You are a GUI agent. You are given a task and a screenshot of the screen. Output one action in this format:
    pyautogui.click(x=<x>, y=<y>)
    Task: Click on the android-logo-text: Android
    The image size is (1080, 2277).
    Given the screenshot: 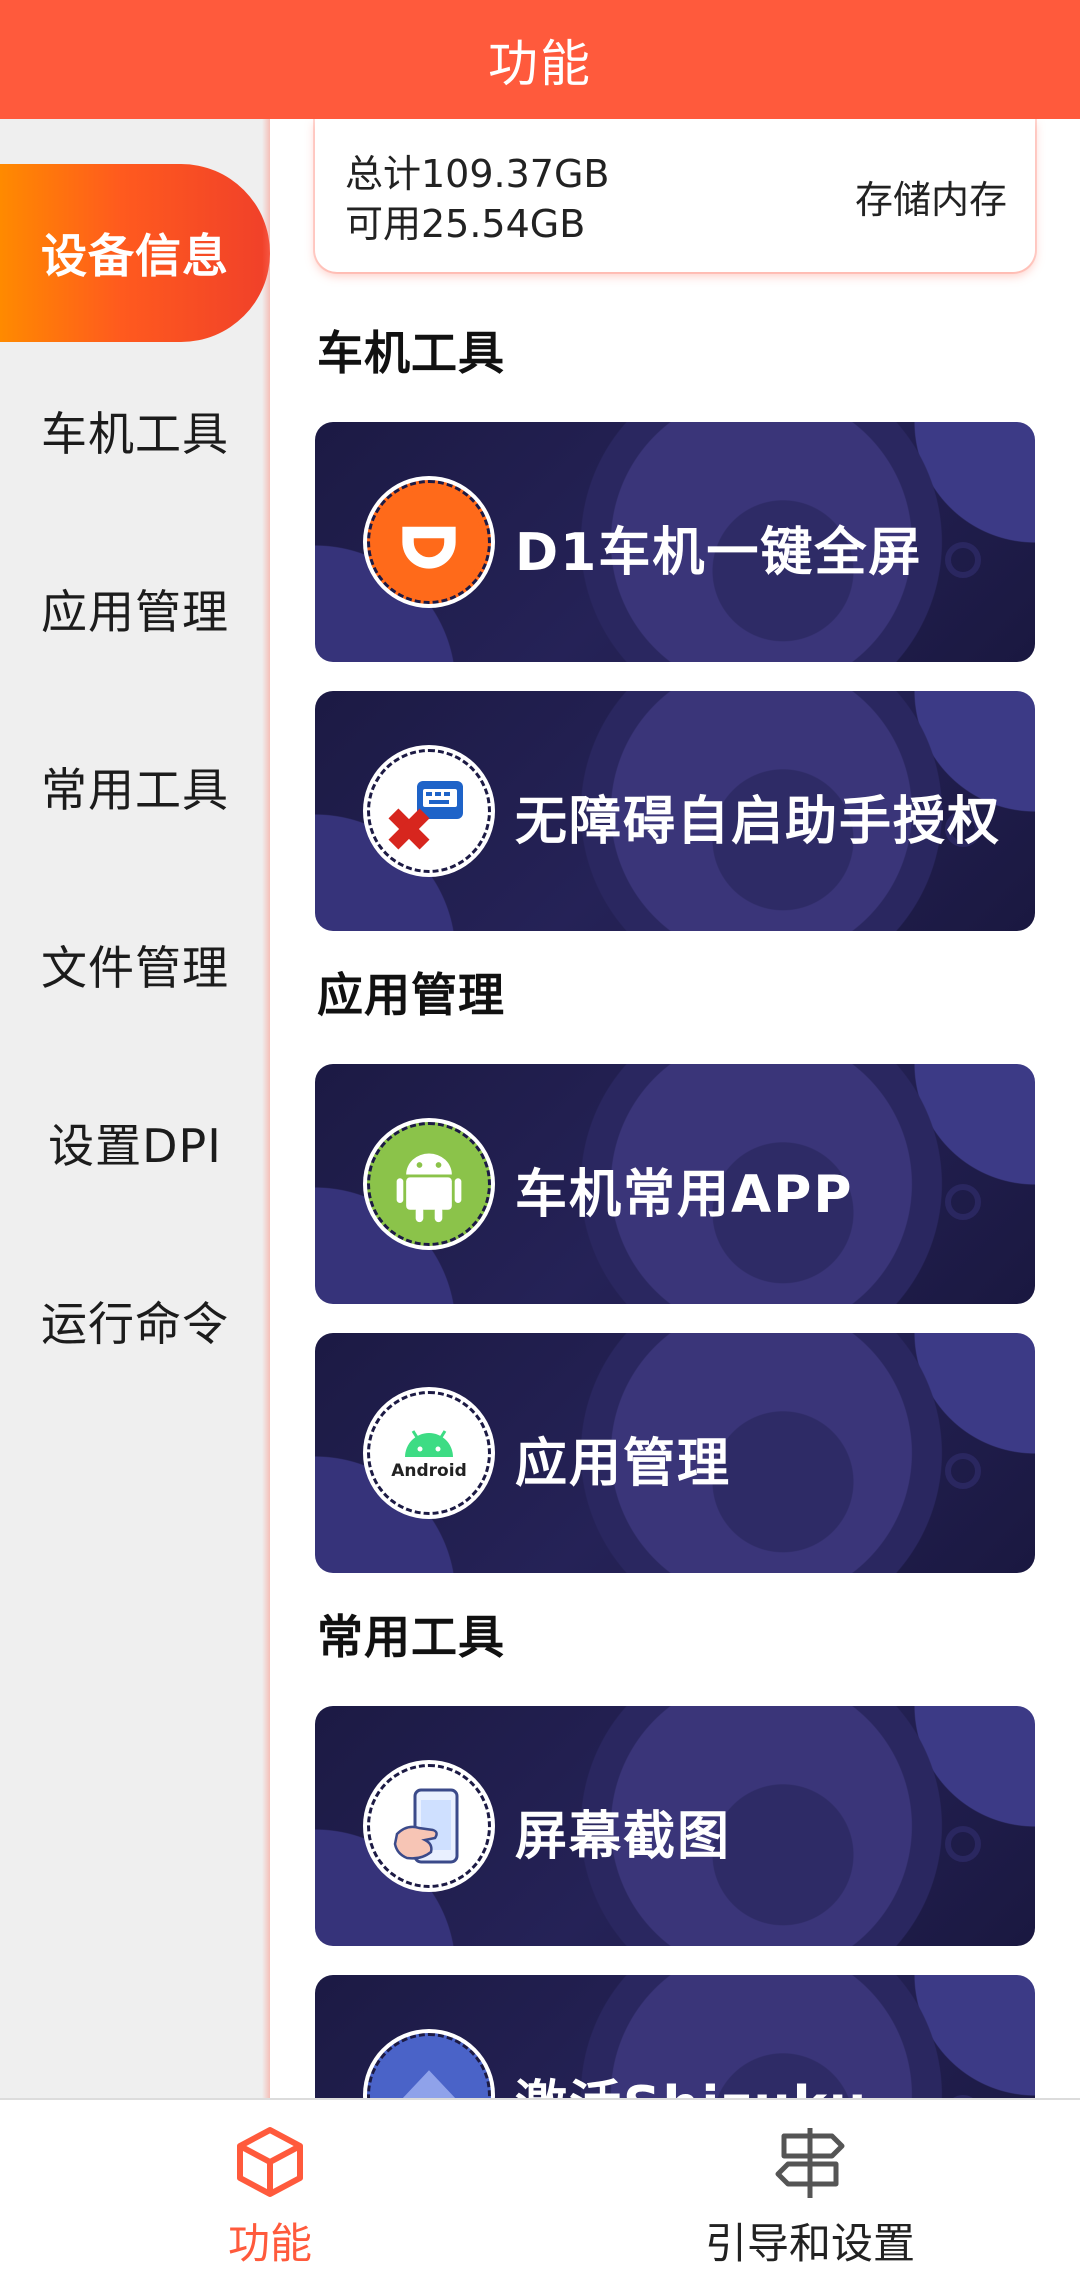 What is the action you would take?
    pyautogui.click(x=429, y=1471)
    